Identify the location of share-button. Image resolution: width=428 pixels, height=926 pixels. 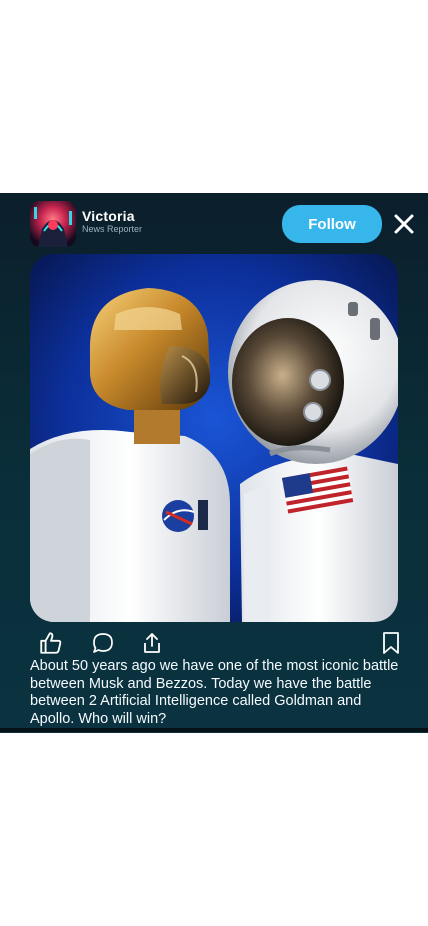
(152, 643).